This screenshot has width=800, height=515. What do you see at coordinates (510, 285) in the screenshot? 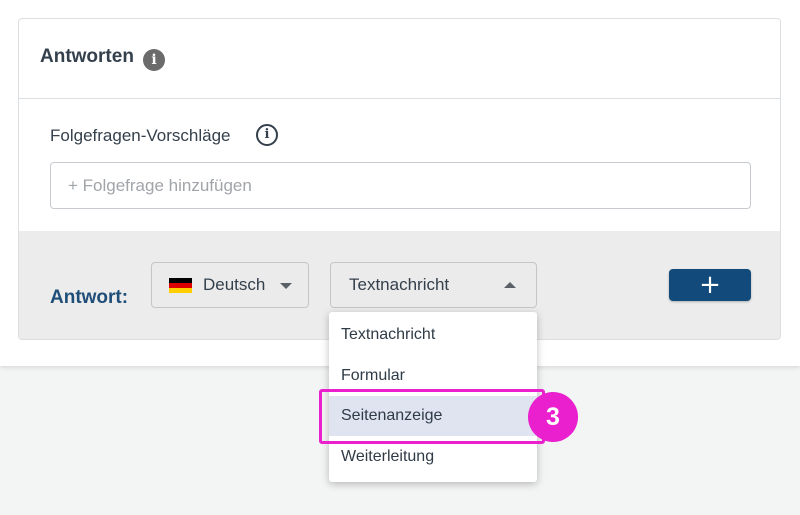
I see `chevron-up-icon` at bounding box center [510, 285].